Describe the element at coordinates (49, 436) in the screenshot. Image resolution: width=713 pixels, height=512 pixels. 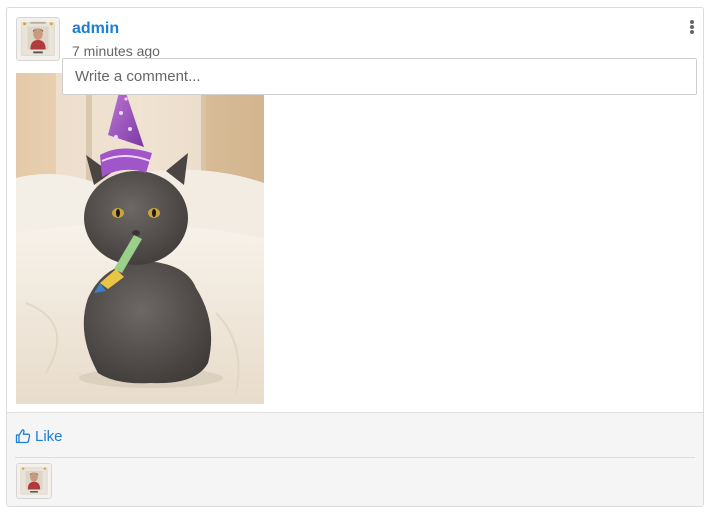
I see `like-label: Like` at that location.